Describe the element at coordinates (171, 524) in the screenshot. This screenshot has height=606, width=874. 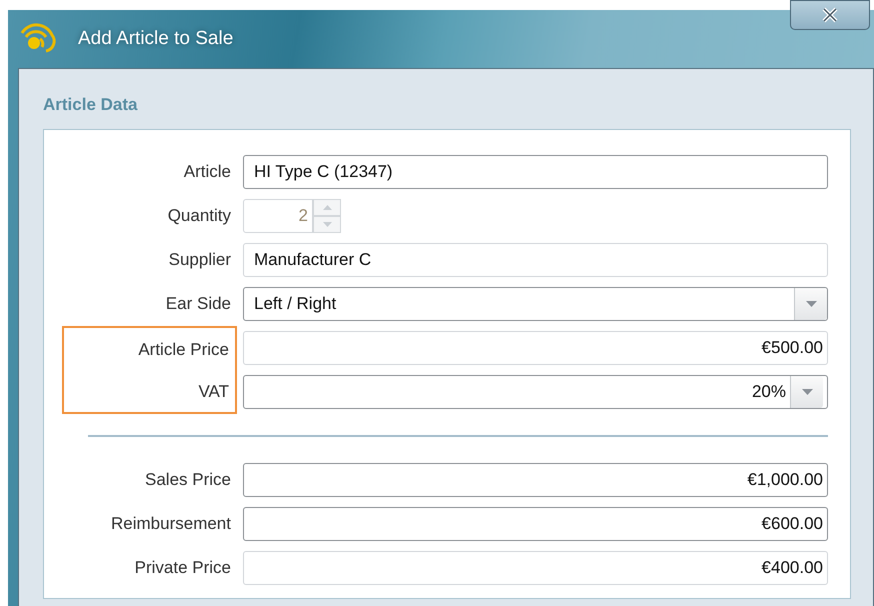
I see `field-label: Reimbursement` at that location.